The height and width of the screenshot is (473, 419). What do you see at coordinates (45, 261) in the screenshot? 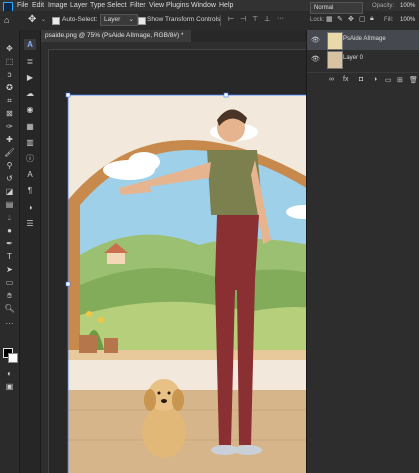
I see `vertical-ruler` at bounding box center [45, 261].